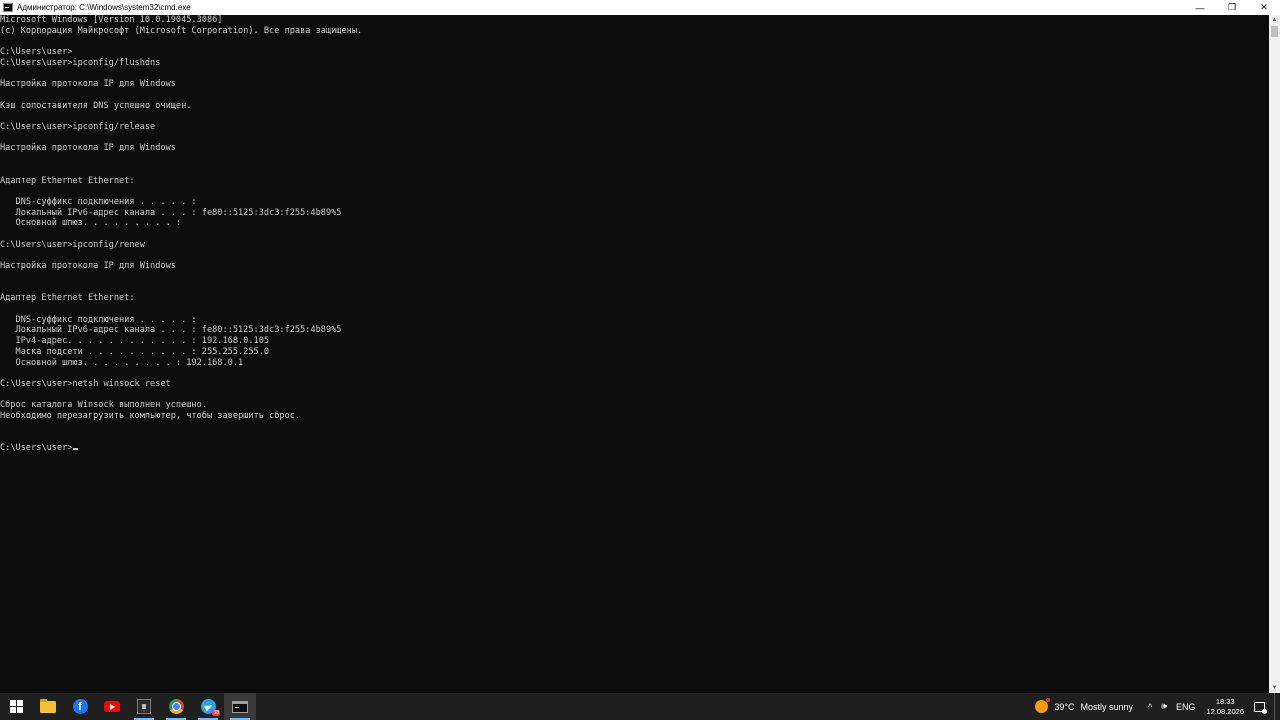 Image resolution: width=1280 pixels, height=720 pixels. I want to click on youtube-icon, so click(112, 706).